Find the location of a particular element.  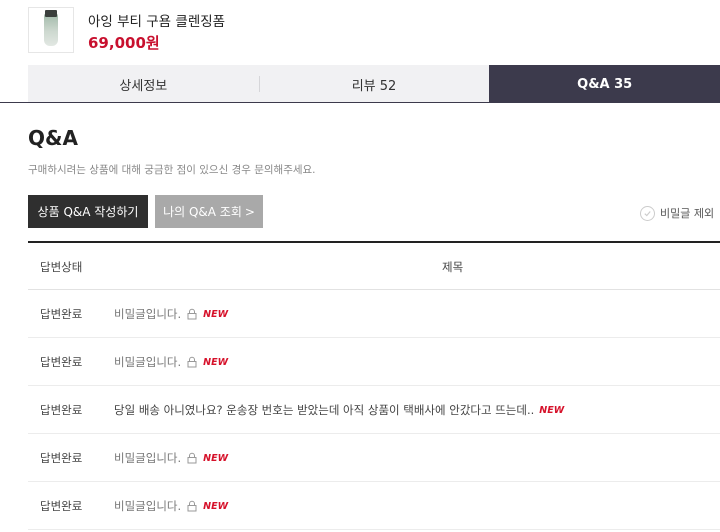

exclude-secret-toggle: 비밀글 제외 is located at coordinates (677, 213).